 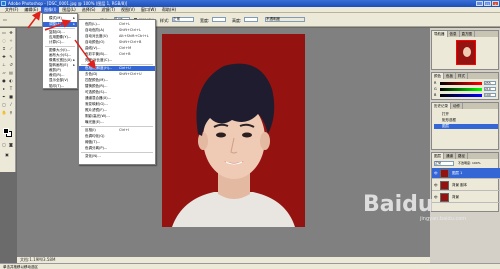 I want to click on arrow-to-image-menu, so click(x=34, y=19).